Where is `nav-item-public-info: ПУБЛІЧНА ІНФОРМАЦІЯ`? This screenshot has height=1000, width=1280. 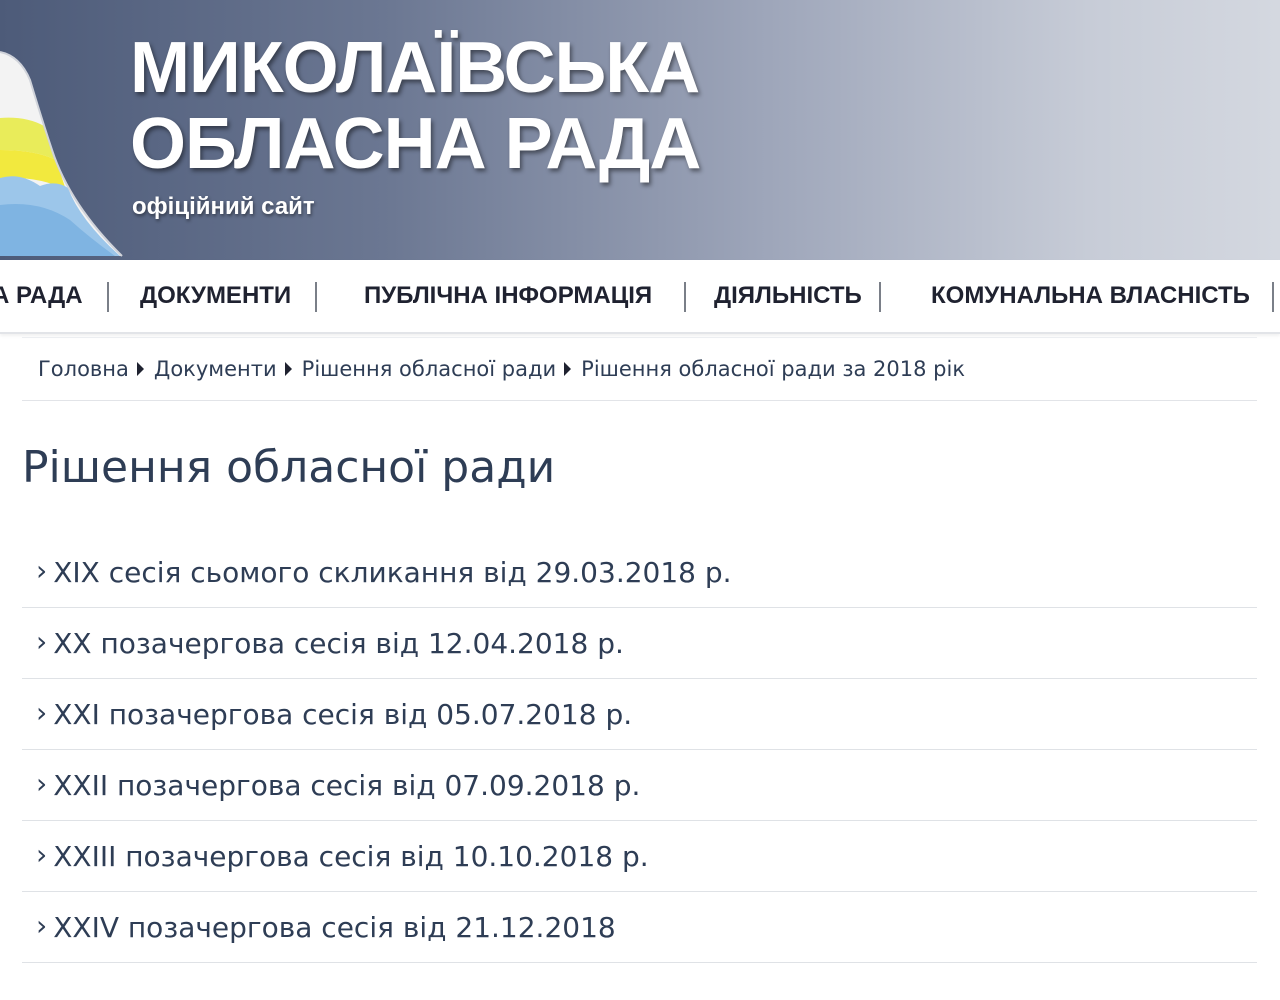 nav-item-public-info: ПУБЛІЧНА ІНФОРМАЦІЯ is located at coordinates (508, 296).